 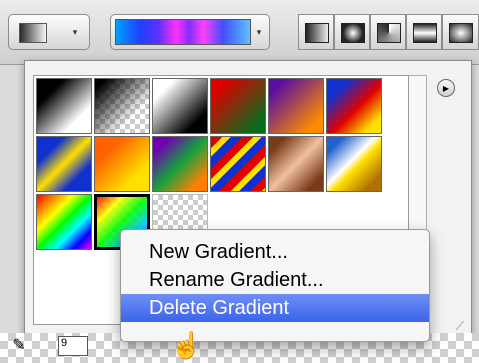 What do you see at coordinates (19, 345) in the screenshot?
I see `eyedropper-icon: ✎` at bounding box center [19, 345].